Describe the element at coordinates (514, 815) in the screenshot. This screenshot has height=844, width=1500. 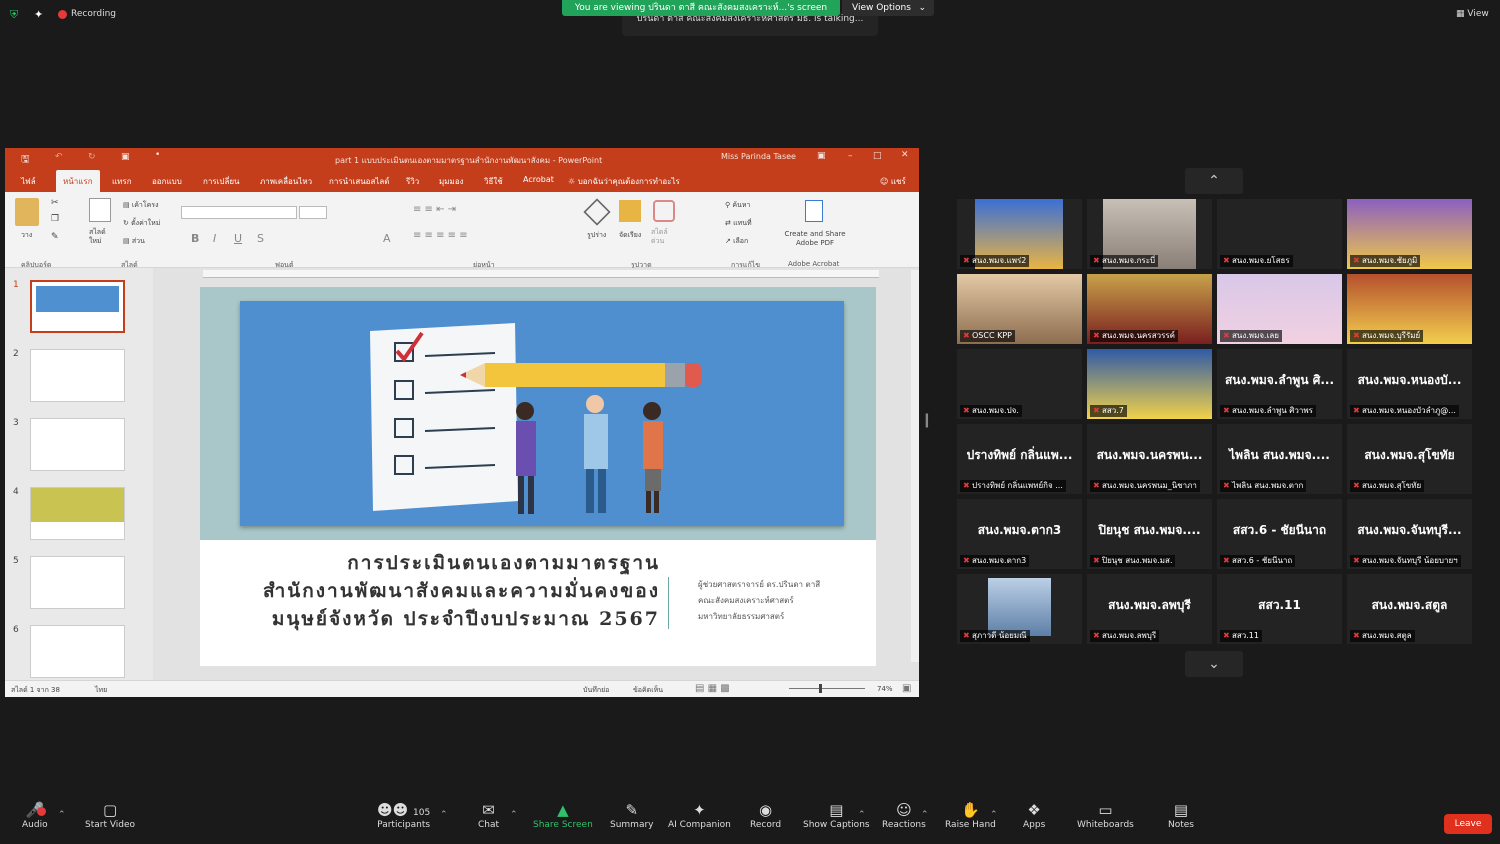
I see `chat-caret-icon: ⌃` at that location.